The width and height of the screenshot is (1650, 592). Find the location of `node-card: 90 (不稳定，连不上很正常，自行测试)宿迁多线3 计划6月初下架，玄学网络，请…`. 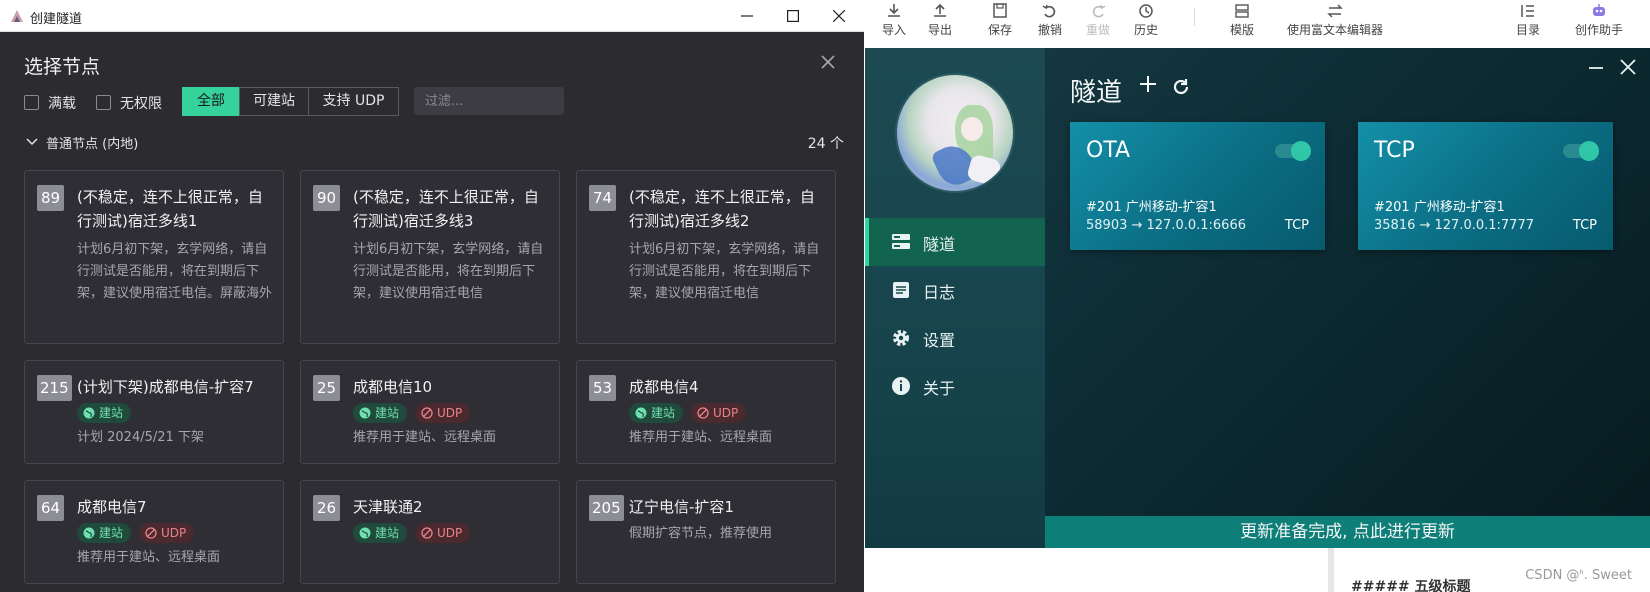

node-card: 90 (不稳定，连不上很正常，自行测试)宿迁多线3 计划6月初下架，玄学网络，请… is located at coordinates (430, 257).